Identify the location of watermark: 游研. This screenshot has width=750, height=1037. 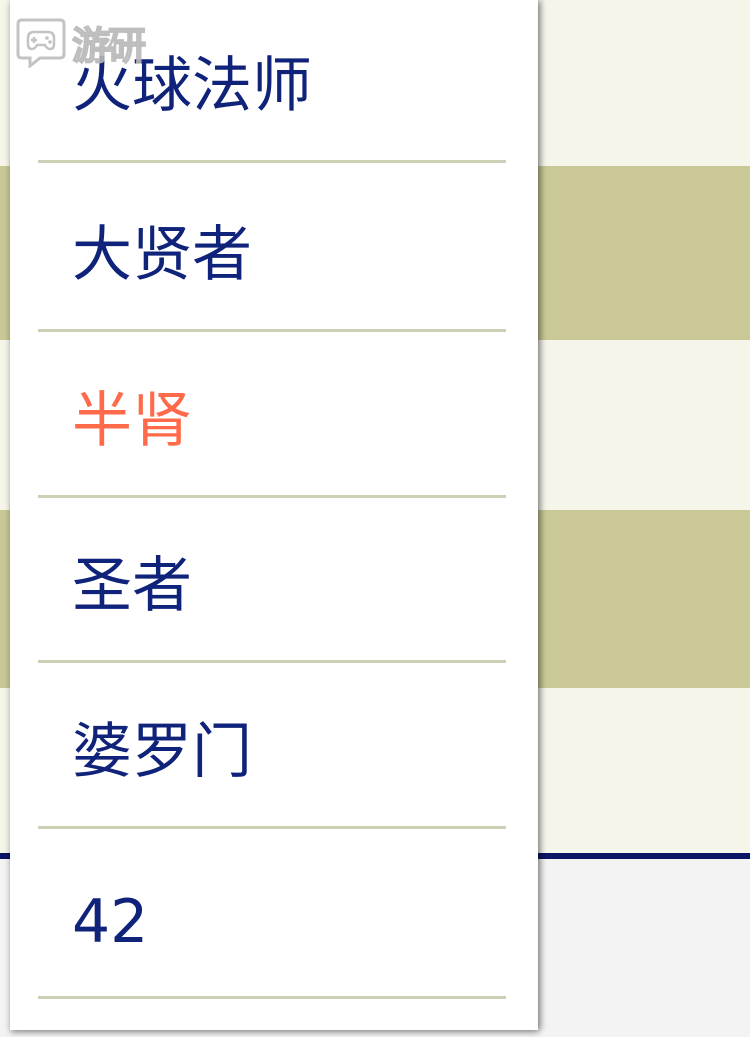
(81, 42).